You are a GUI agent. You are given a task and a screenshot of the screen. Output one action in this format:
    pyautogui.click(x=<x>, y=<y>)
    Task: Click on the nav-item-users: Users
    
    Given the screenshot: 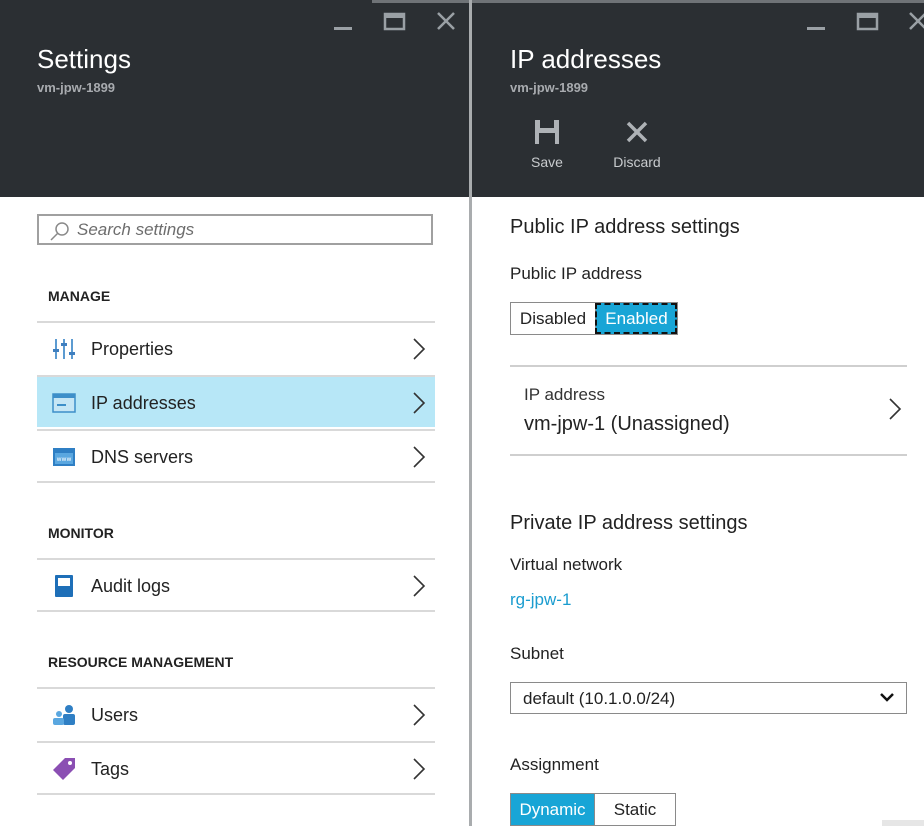 What is the action you would take?
    pyautogui.click(x=236, y=713)
    